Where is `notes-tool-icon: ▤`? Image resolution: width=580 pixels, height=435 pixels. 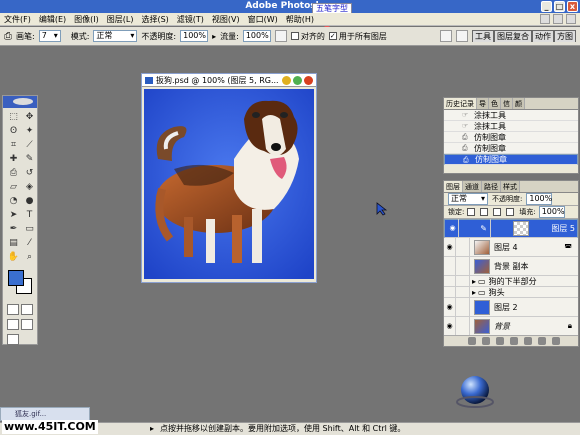 notes-tool-icon: ▤ is located at coordinates (13, 243).